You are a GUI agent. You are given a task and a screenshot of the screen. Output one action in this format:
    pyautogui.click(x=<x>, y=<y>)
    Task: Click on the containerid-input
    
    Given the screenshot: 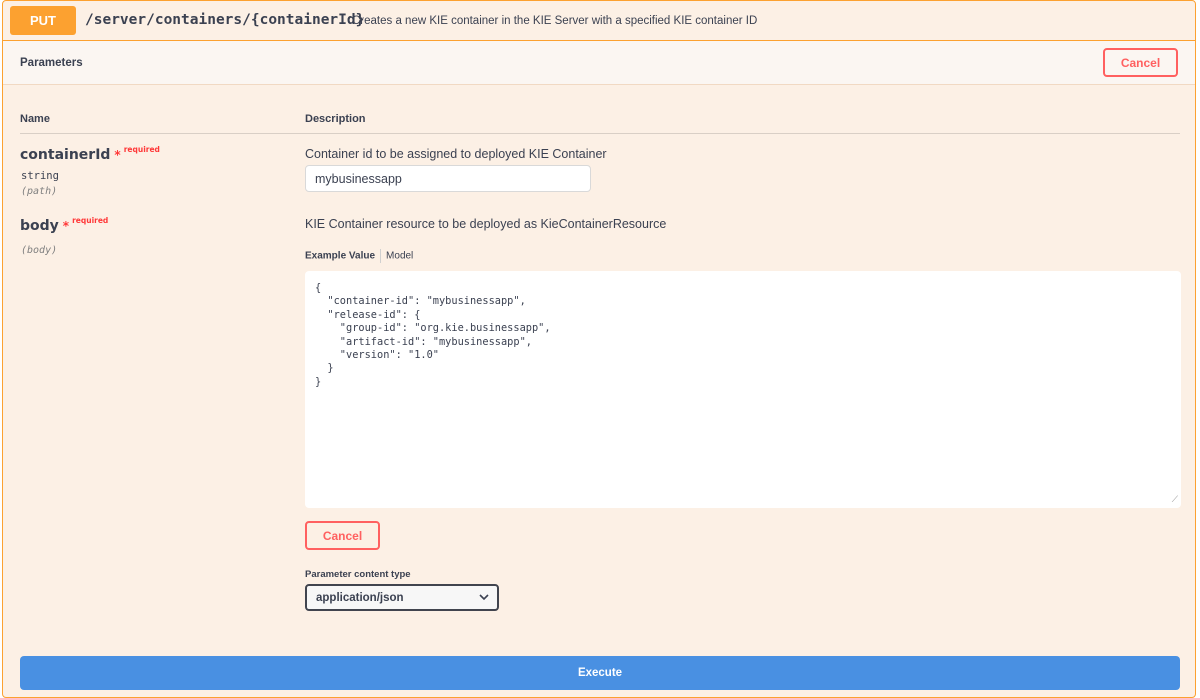 What is the action you would take?
    pyautogui.click(x=448, y=178)
    